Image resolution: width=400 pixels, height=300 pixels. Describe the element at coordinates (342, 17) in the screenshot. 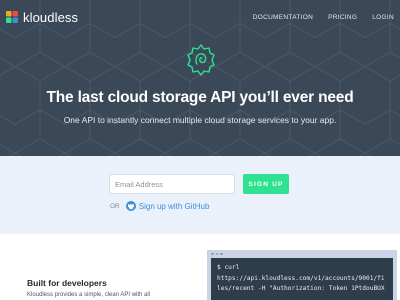

I see `nav-pricing-link: PRICING` at that location.